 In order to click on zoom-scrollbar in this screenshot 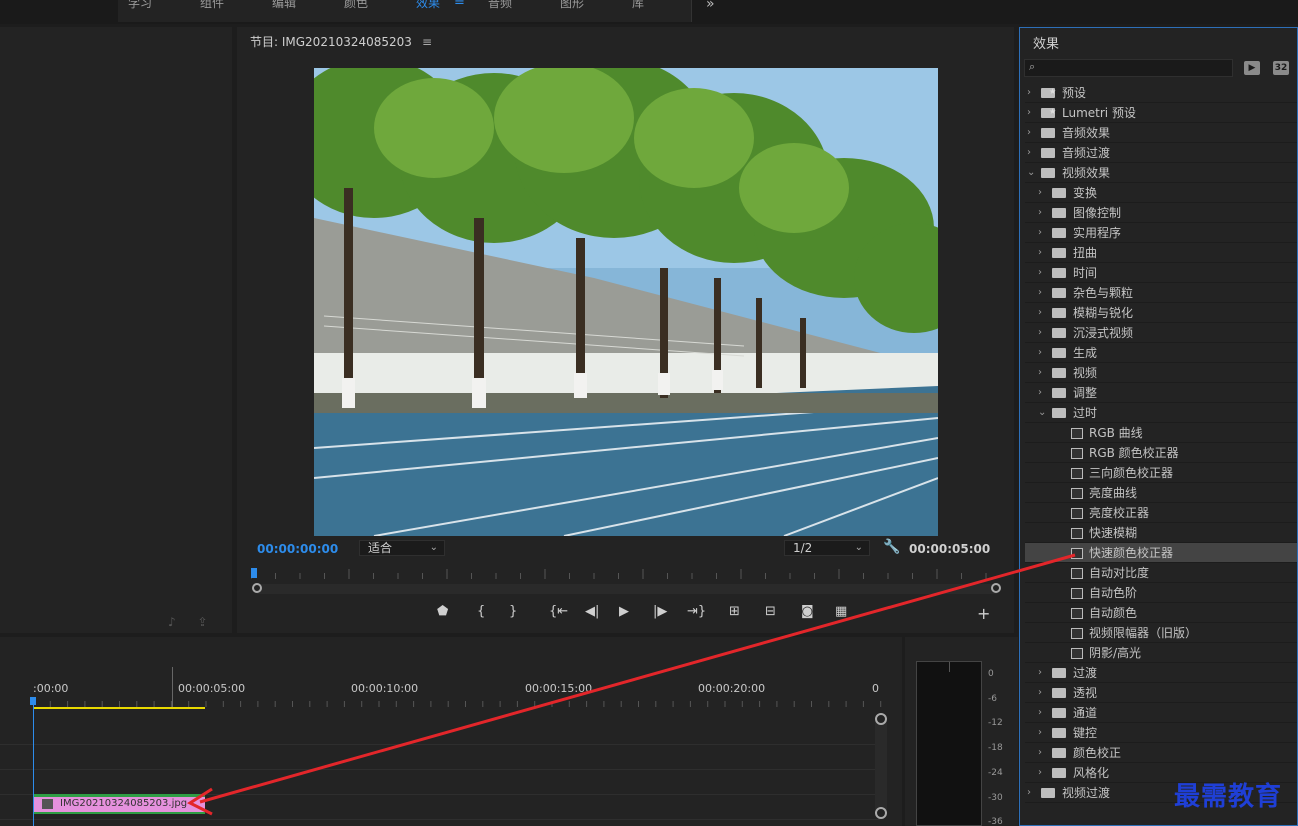, I will do `click(626, 588)`.